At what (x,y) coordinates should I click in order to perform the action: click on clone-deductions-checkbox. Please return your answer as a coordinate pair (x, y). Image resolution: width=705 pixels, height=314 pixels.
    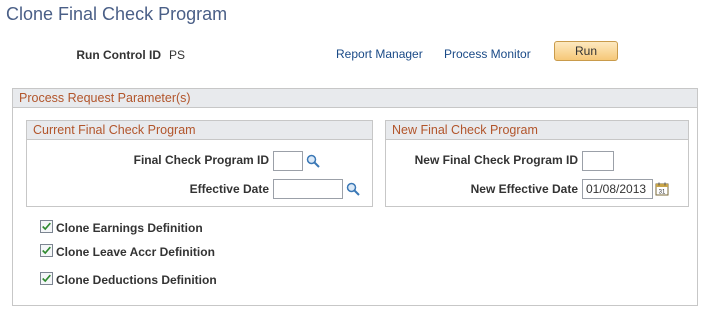
    Looking at the image, I should click on (46, 278).